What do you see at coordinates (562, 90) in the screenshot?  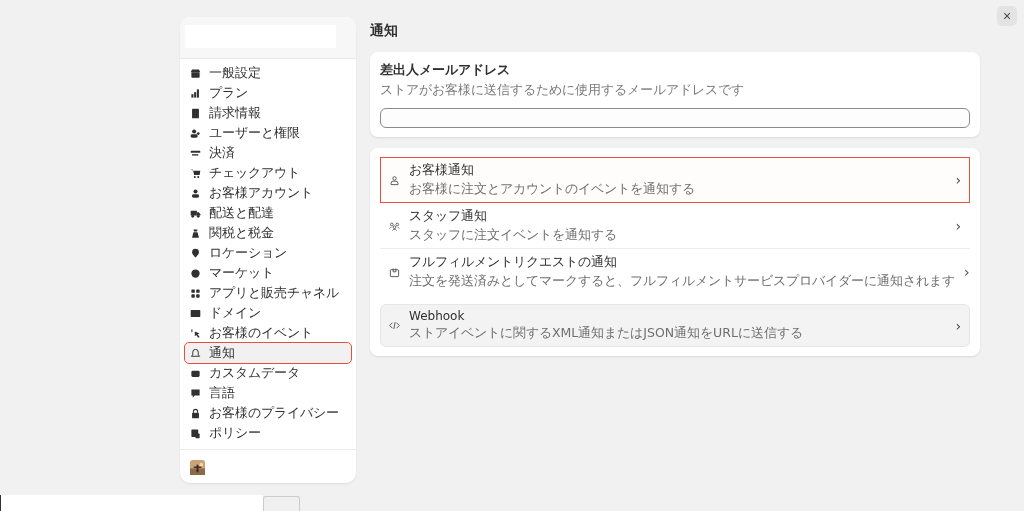 I see `section-description: ストアがお客様に送信するために使用するメールアドレスです` at bounding box center [562, 90].